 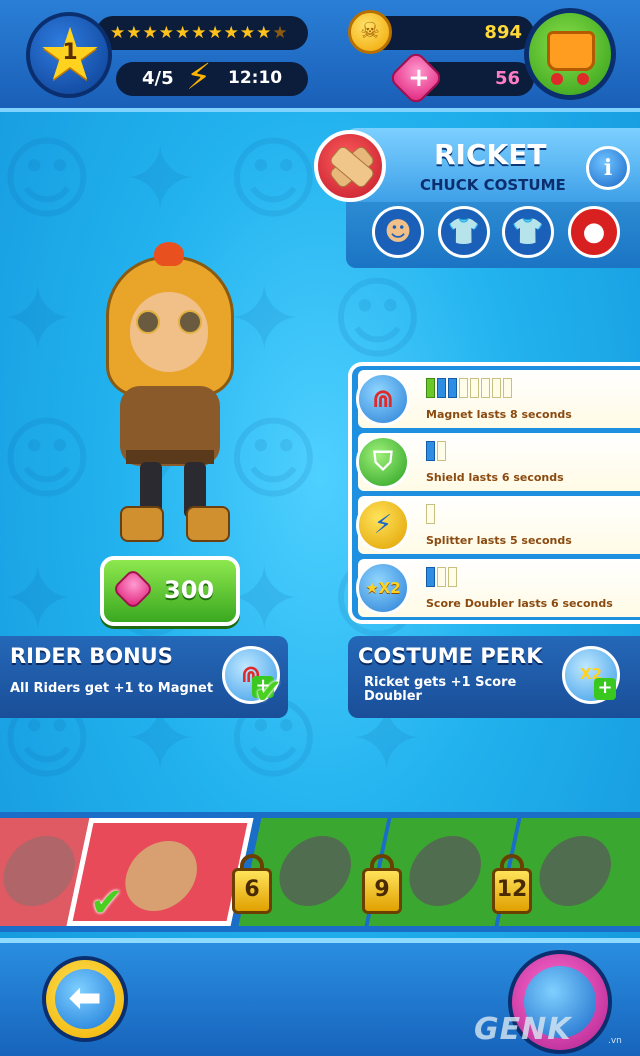 What do you see at coordinates (507, 78) in the screenshot?
I see `gem-value: 56` at bounding box center [507, 78].